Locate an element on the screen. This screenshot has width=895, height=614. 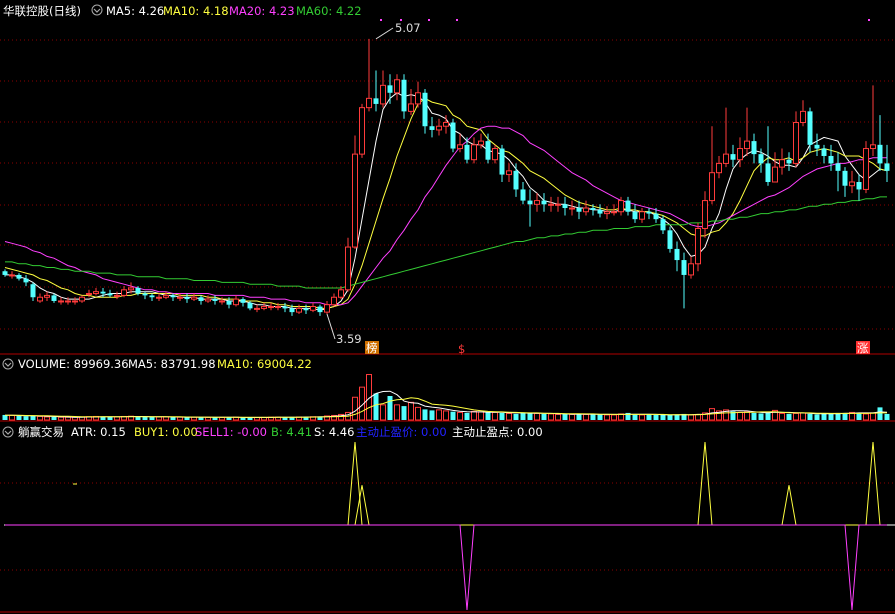
buy1-label: BUY1: 0.00 is located at coordinates (166, 432).